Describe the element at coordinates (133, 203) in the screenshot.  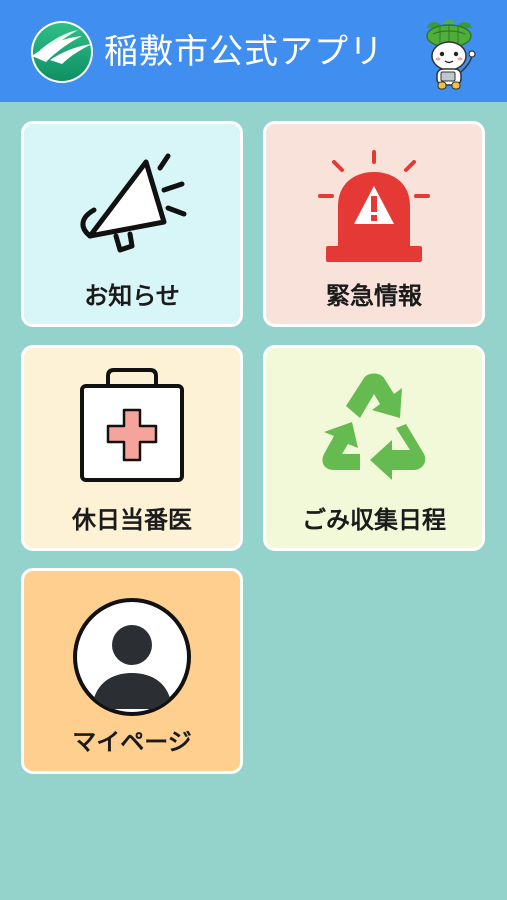
I see `megaphone-icon` at that location.